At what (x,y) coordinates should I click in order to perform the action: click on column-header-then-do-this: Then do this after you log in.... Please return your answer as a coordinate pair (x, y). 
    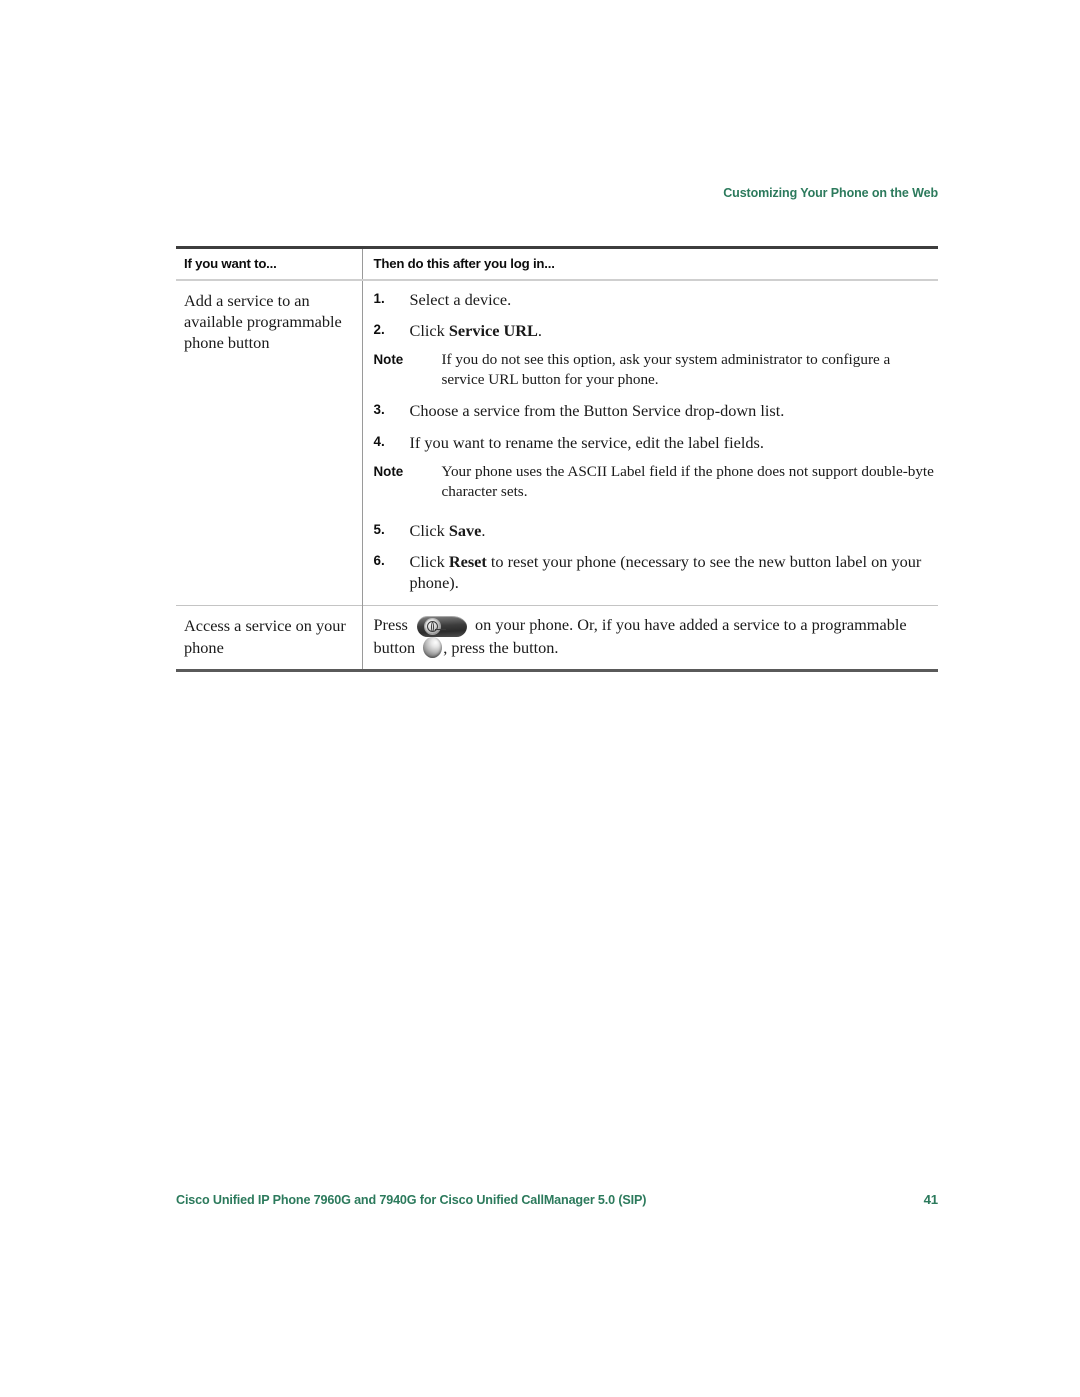
    Looking at the image, I should click on (649, 263).